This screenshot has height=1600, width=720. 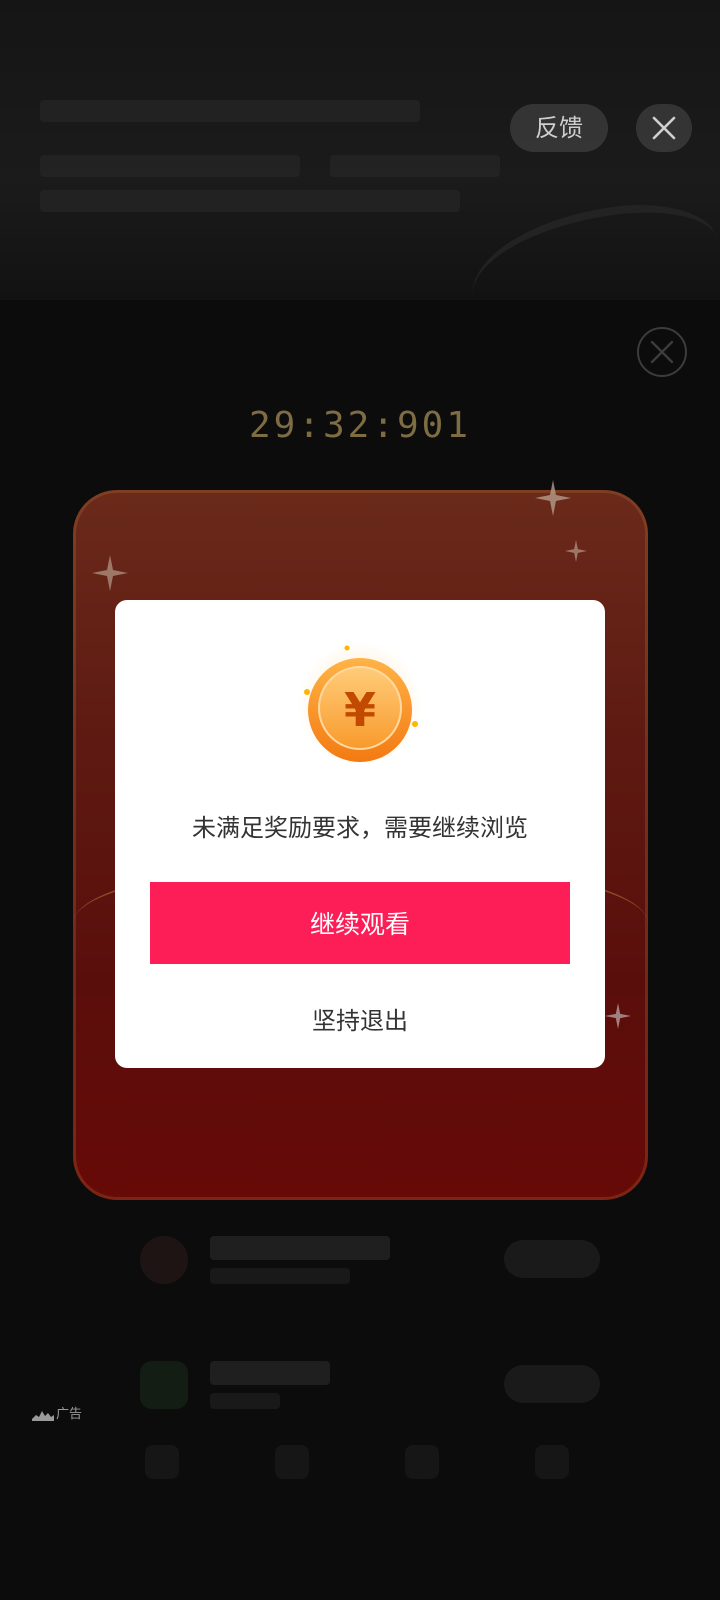 I want to click on ad-label-text: 广告, so click(x=69, y=1414).